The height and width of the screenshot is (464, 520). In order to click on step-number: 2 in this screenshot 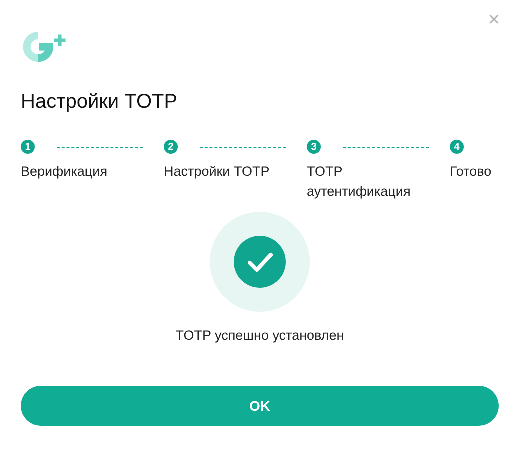, I will do `click(171, 147)`.